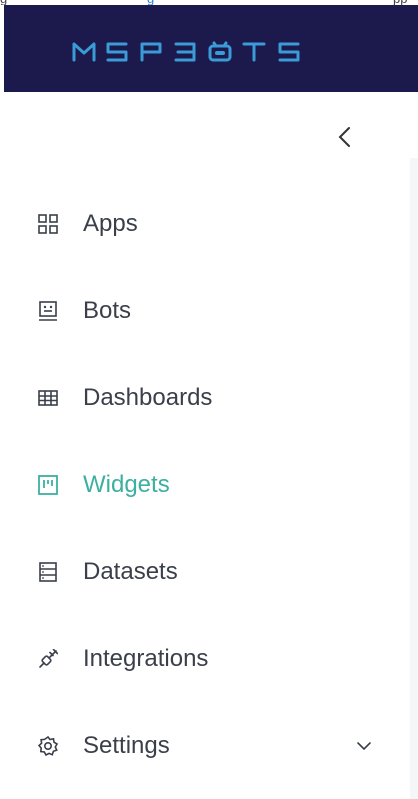  I want to click on logo-wordmark, so click(186, 51).